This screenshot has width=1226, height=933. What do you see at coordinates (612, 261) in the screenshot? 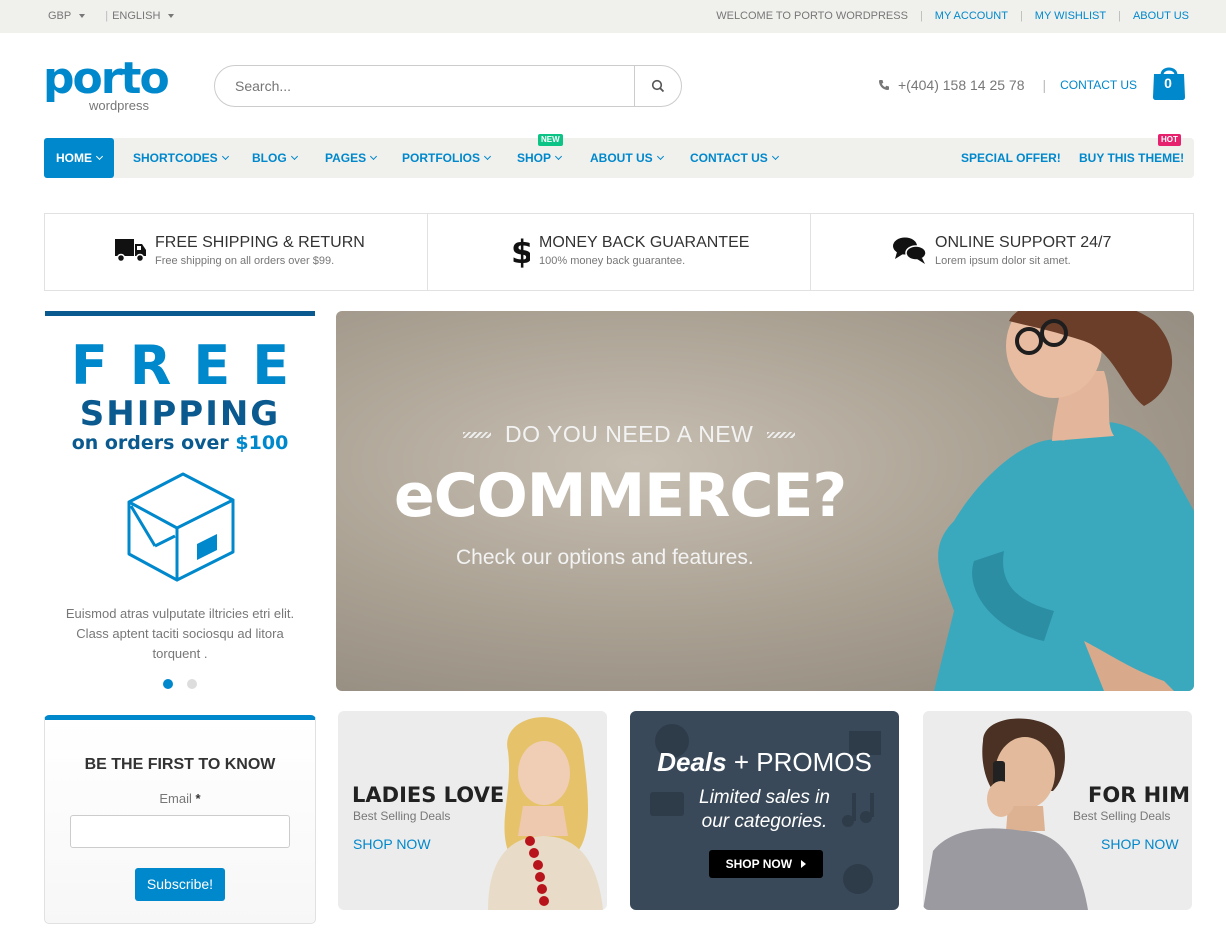
I see `feature-desc: 100% money back guarantee.` at bounding box center [612, 261].